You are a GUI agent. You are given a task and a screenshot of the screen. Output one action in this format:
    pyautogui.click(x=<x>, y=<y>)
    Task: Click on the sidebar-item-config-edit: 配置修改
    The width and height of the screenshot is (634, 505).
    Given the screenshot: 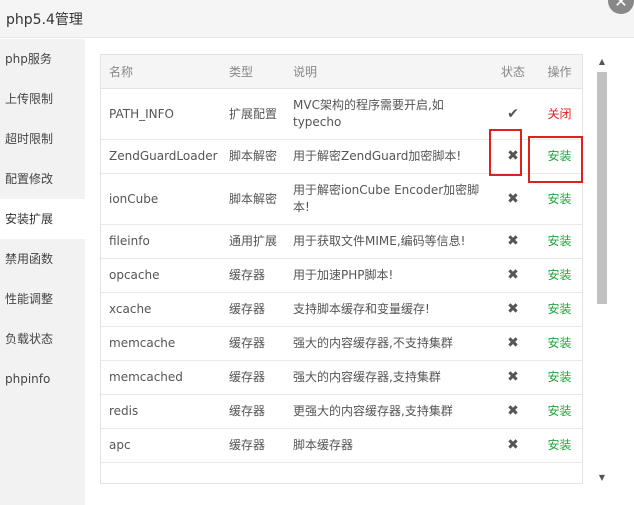 What is the action you would take?
    pyautogui.click(x=42, y=179)
    